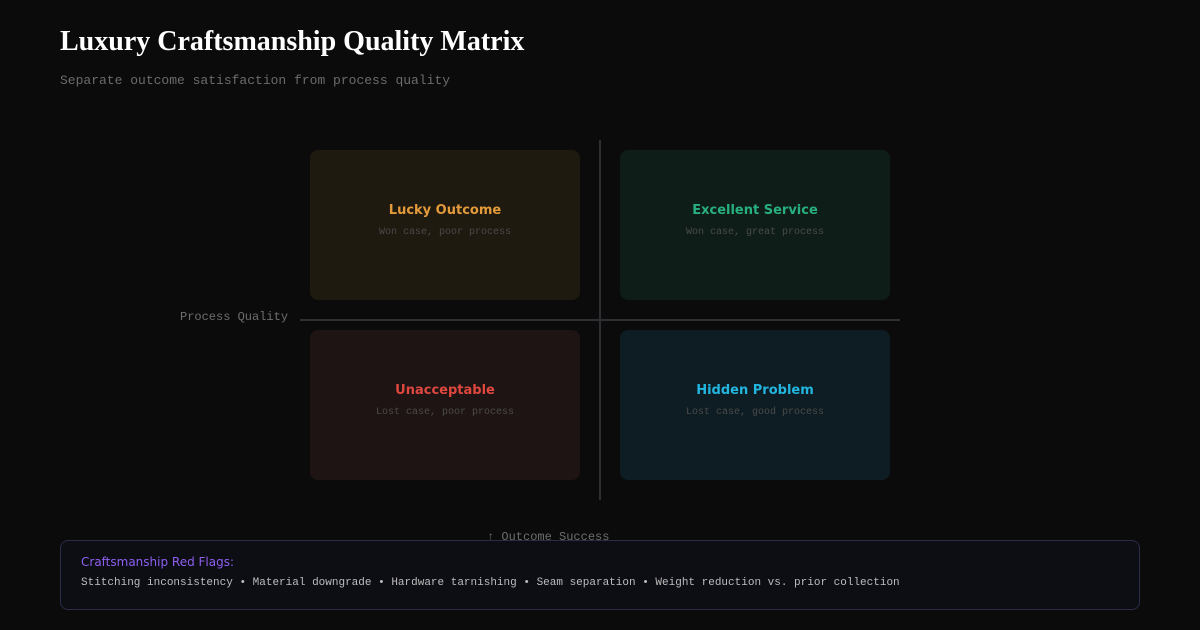 The image size is (1200, 630). Describe the element at coordinates (157, 583) in the screenshot. I see `red-flag-item: Stitching inconsistency` at that location.